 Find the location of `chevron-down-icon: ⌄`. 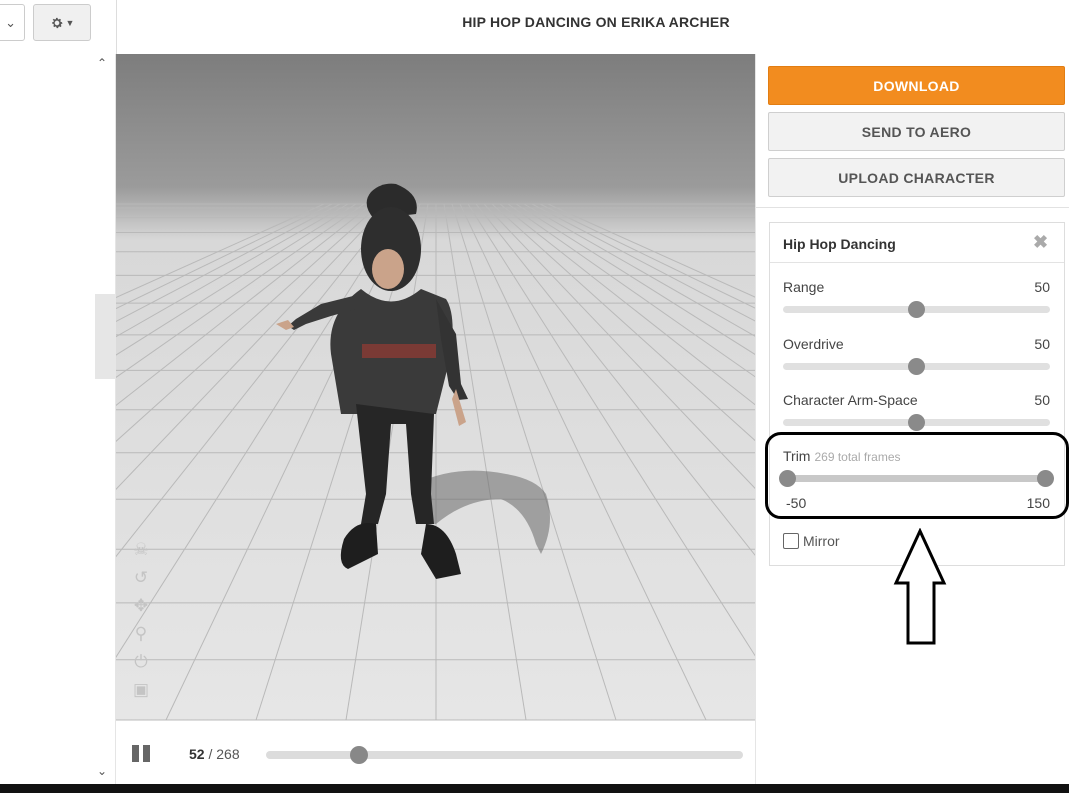

chevron-down-icon: ⌄ is located at coordinates (10, 22).